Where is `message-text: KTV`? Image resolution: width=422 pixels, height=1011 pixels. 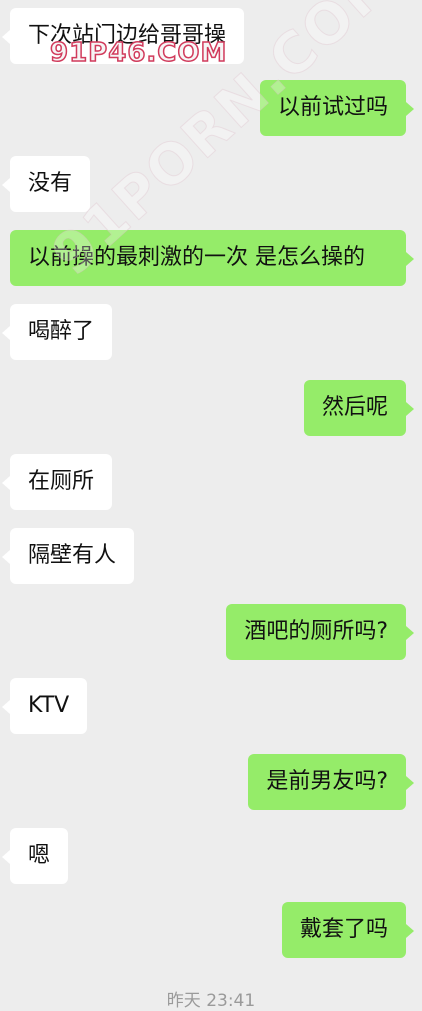 message-text: KTV is located at coordinates (49, 705).